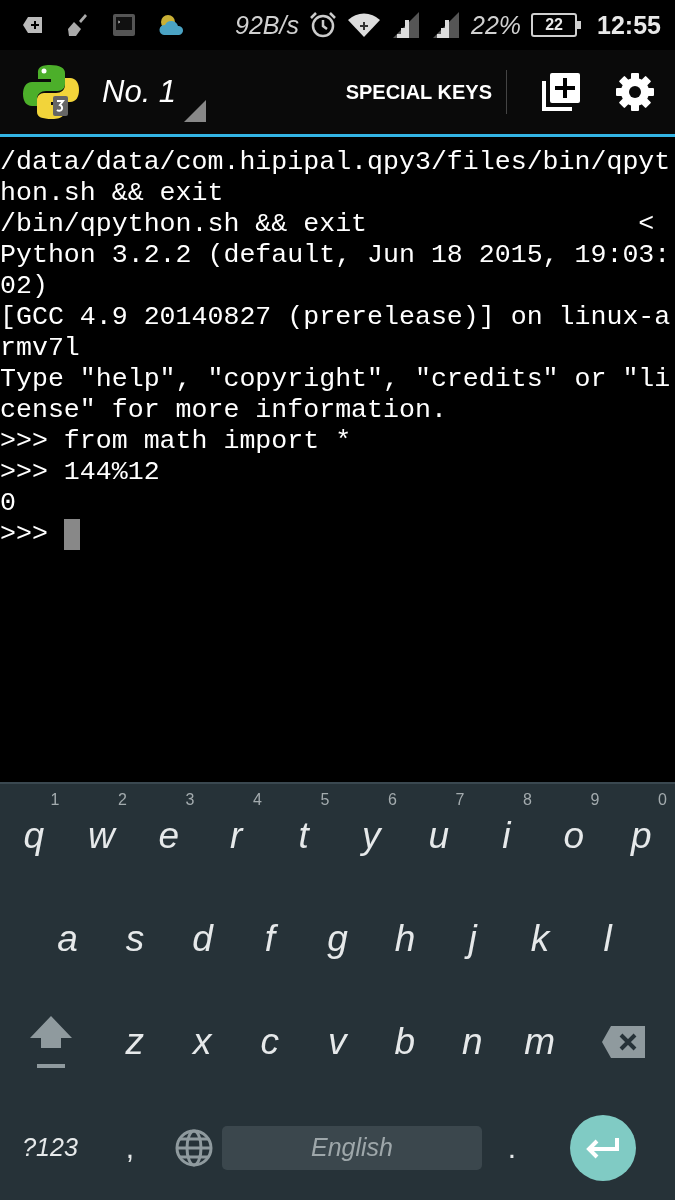  What do you see at coordinates (629, 25) in the screenshot?
I see `clock: 12:55` at bounding box center [629, 25].